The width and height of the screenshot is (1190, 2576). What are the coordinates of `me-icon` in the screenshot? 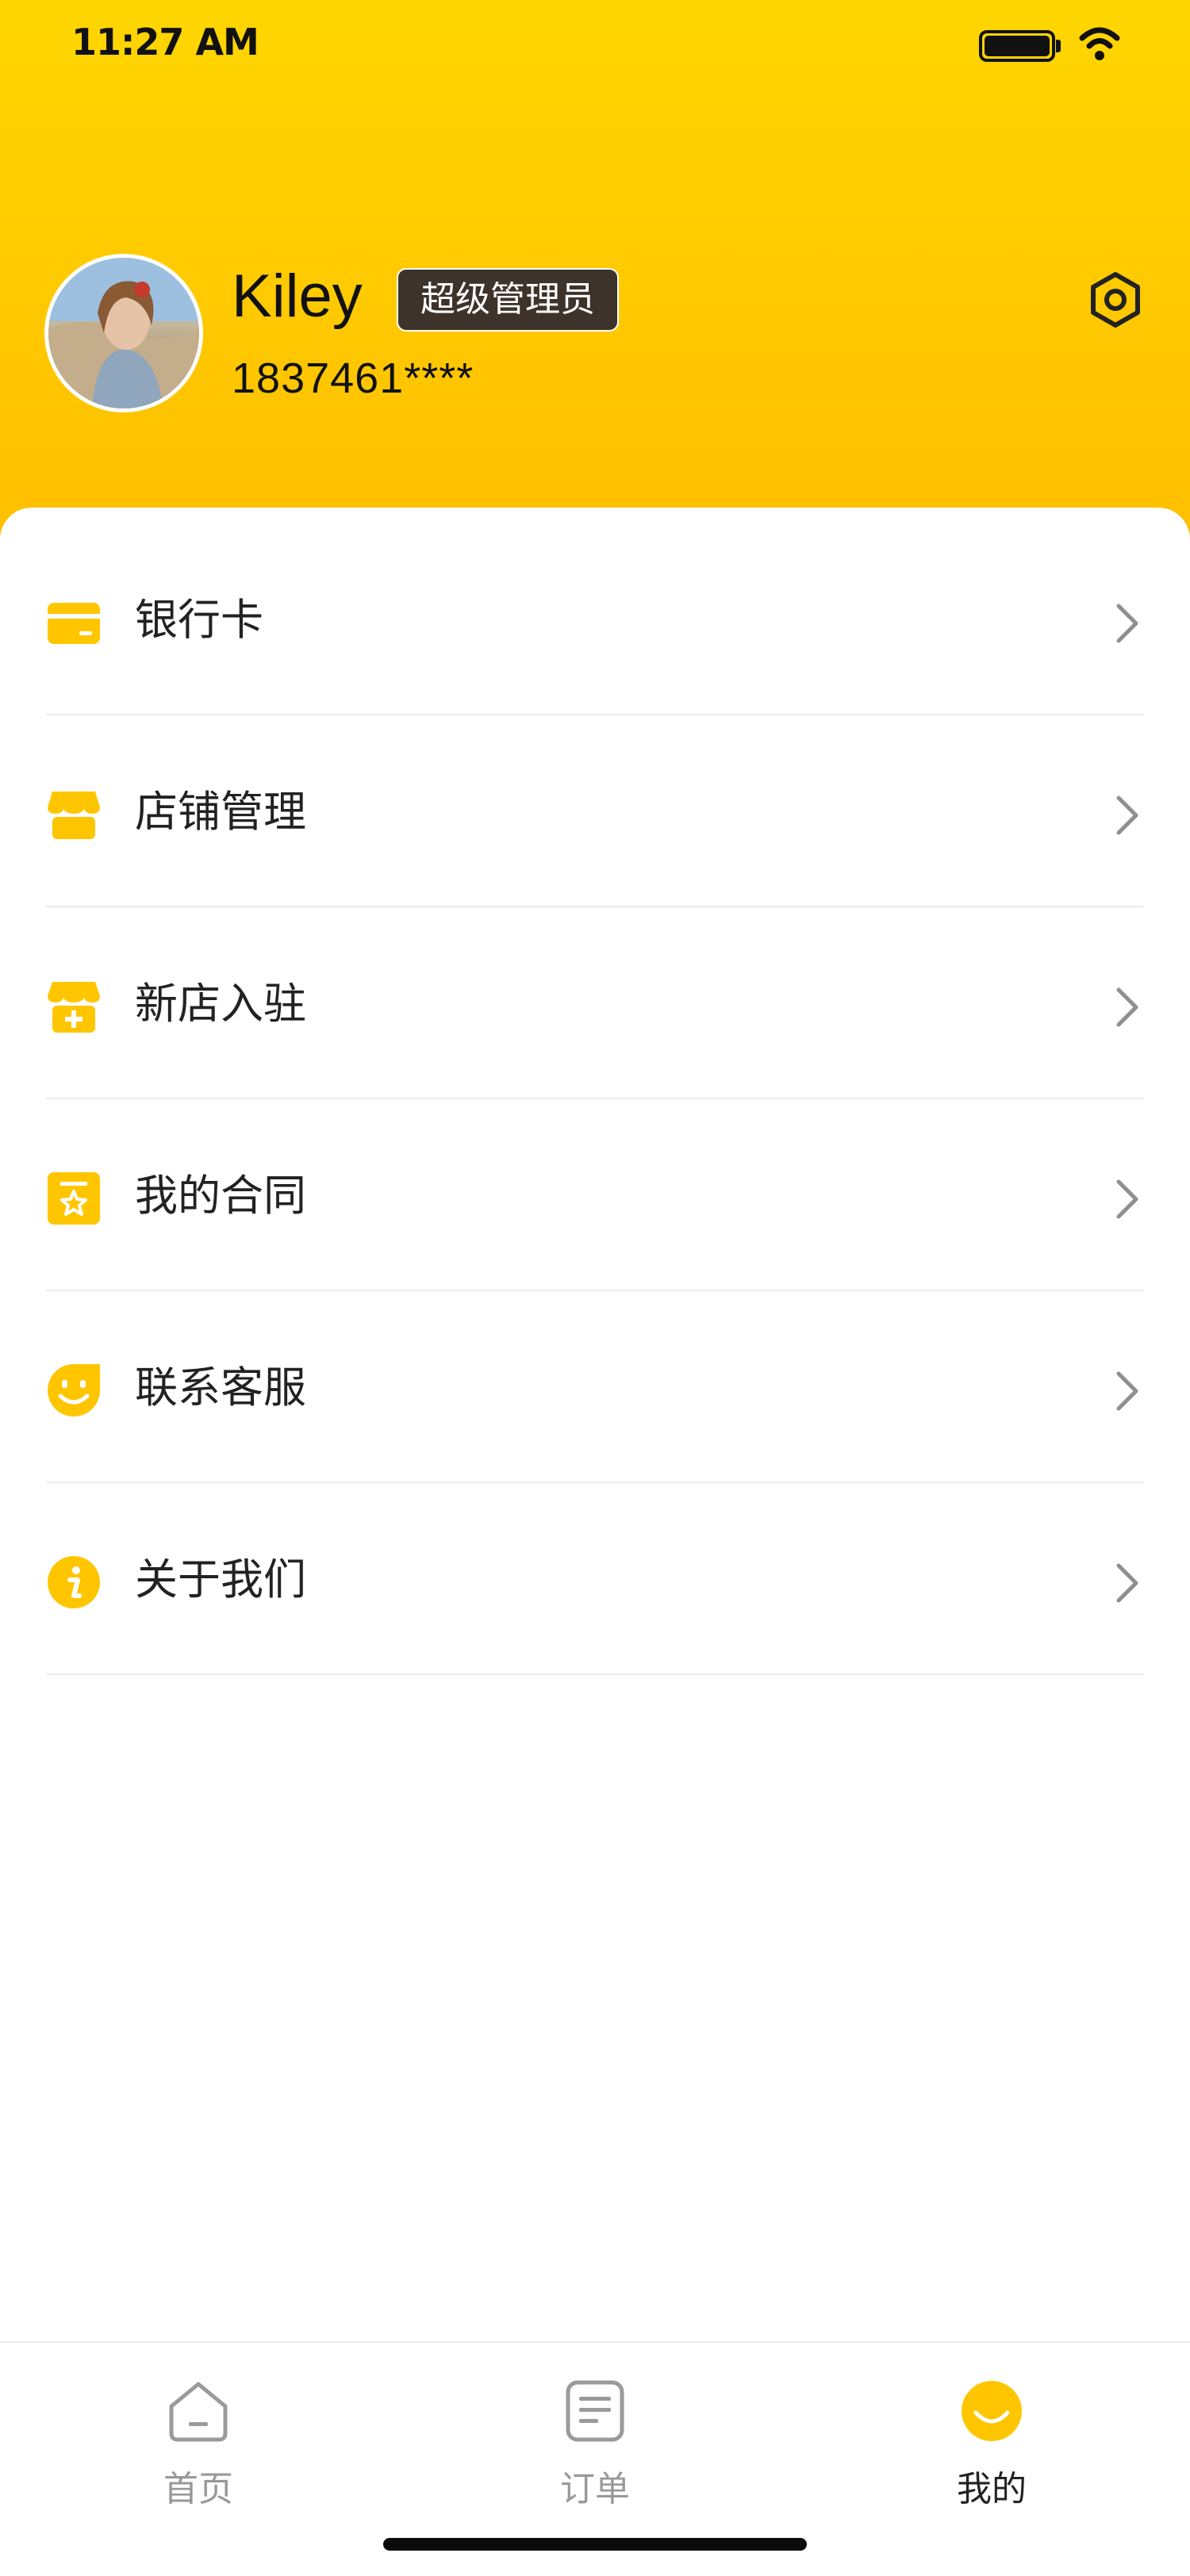 It's located at (992, 2411).